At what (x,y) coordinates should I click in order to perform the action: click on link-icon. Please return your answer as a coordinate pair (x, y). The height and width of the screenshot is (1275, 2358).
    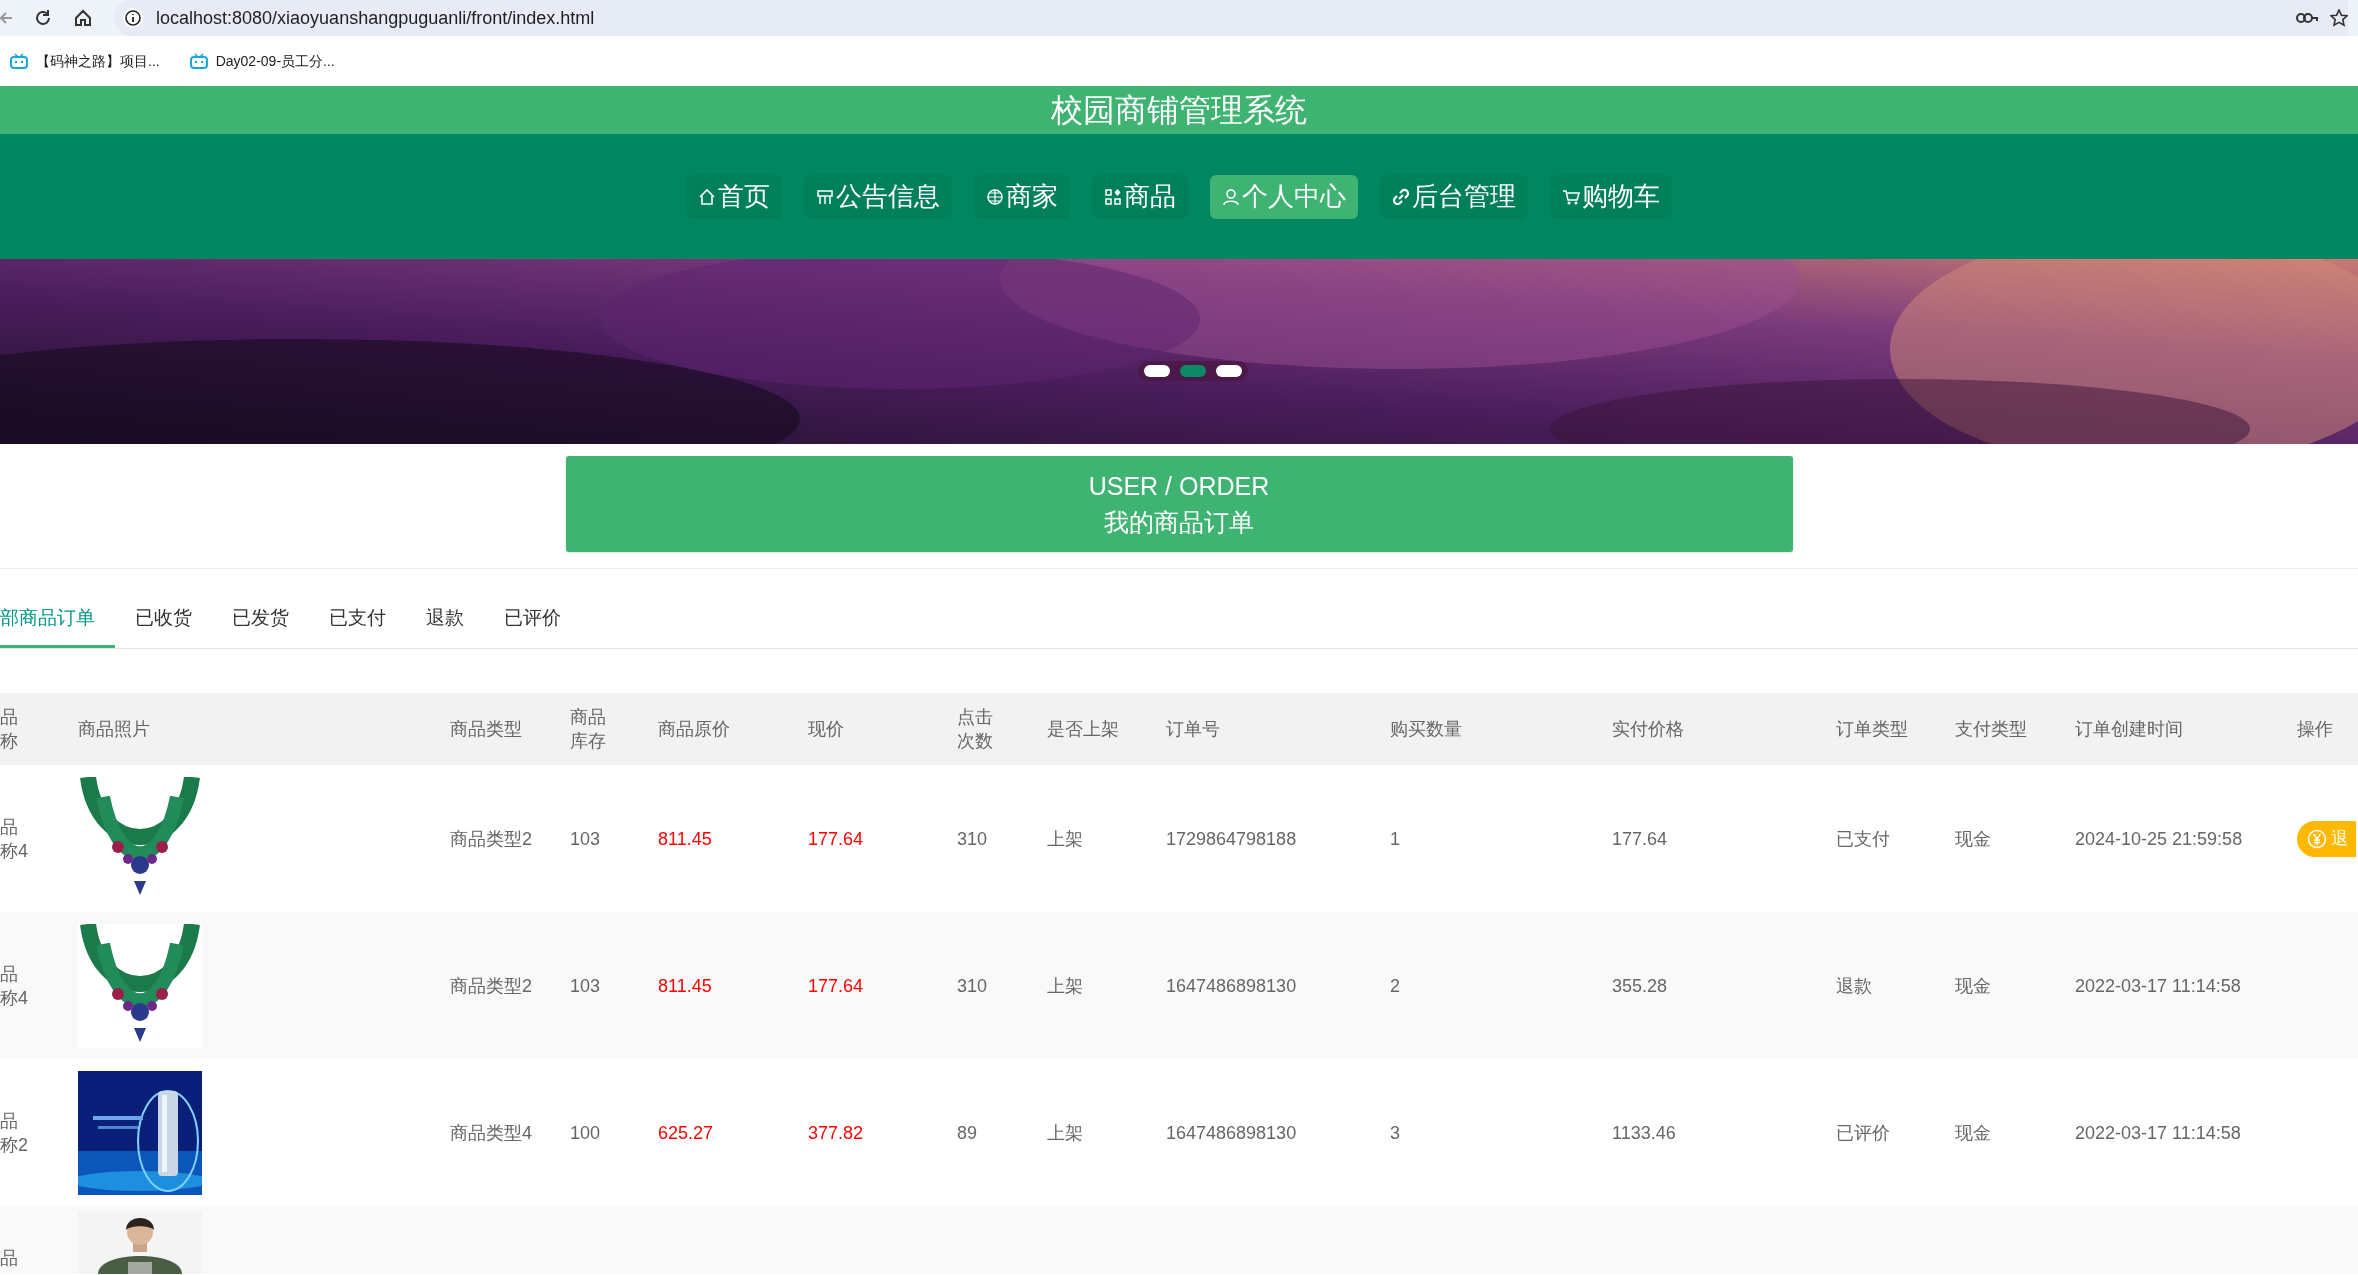
    Looking at the image, I should click on (1401, 196).